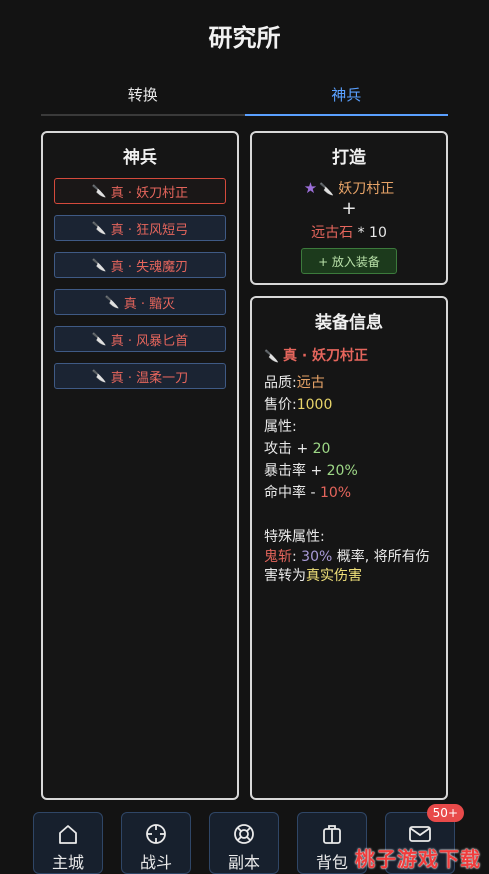 The width and height of the screenshot is (489, 874). What do you see at coordinates (140, 158) in the screenshot?
I see `weapon-panel-title: 神兵` at bounding box center [140, 158].